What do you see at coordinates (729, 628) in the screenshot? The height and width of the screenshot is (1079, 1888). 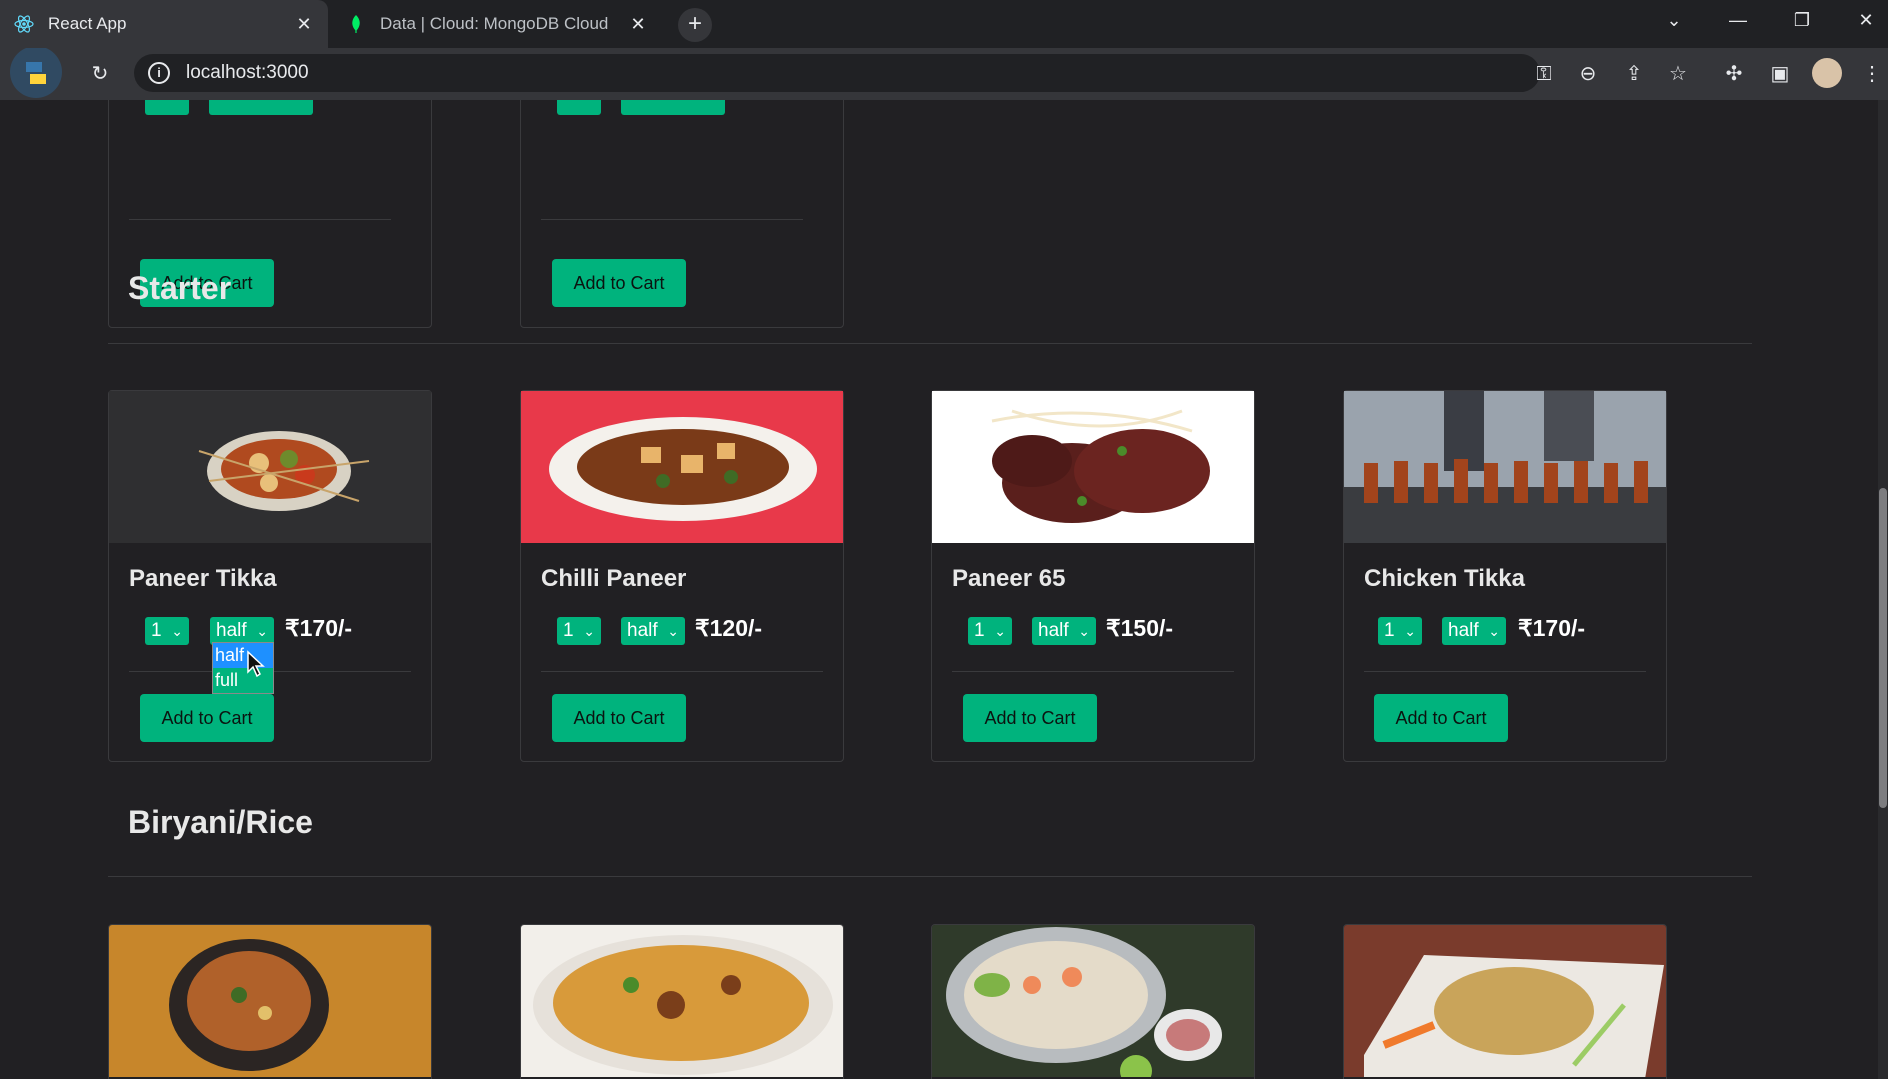 I see `item-price: ₹120/-` at bounding box center [729, 628].